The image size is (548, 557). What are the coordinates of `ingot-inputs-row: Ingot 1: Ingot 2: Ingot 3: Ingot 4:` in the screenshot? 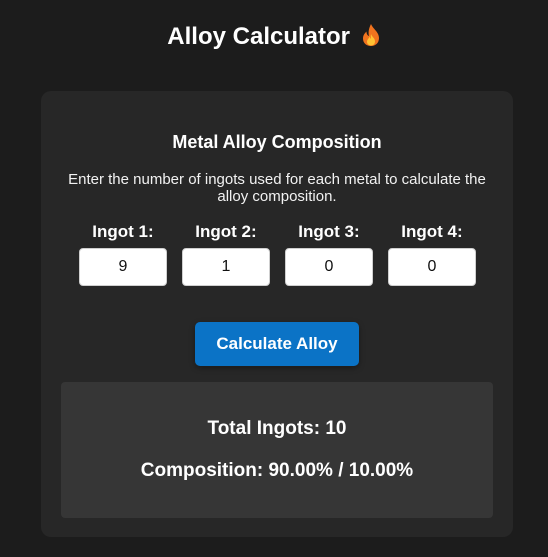 It's located at (278, 257).